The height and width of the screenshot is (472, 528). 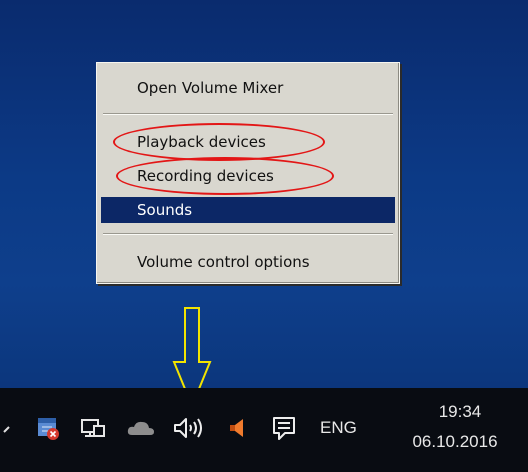 I want to click on menu-item-label: Open Volume Mixer, so click(x=210, y=88).